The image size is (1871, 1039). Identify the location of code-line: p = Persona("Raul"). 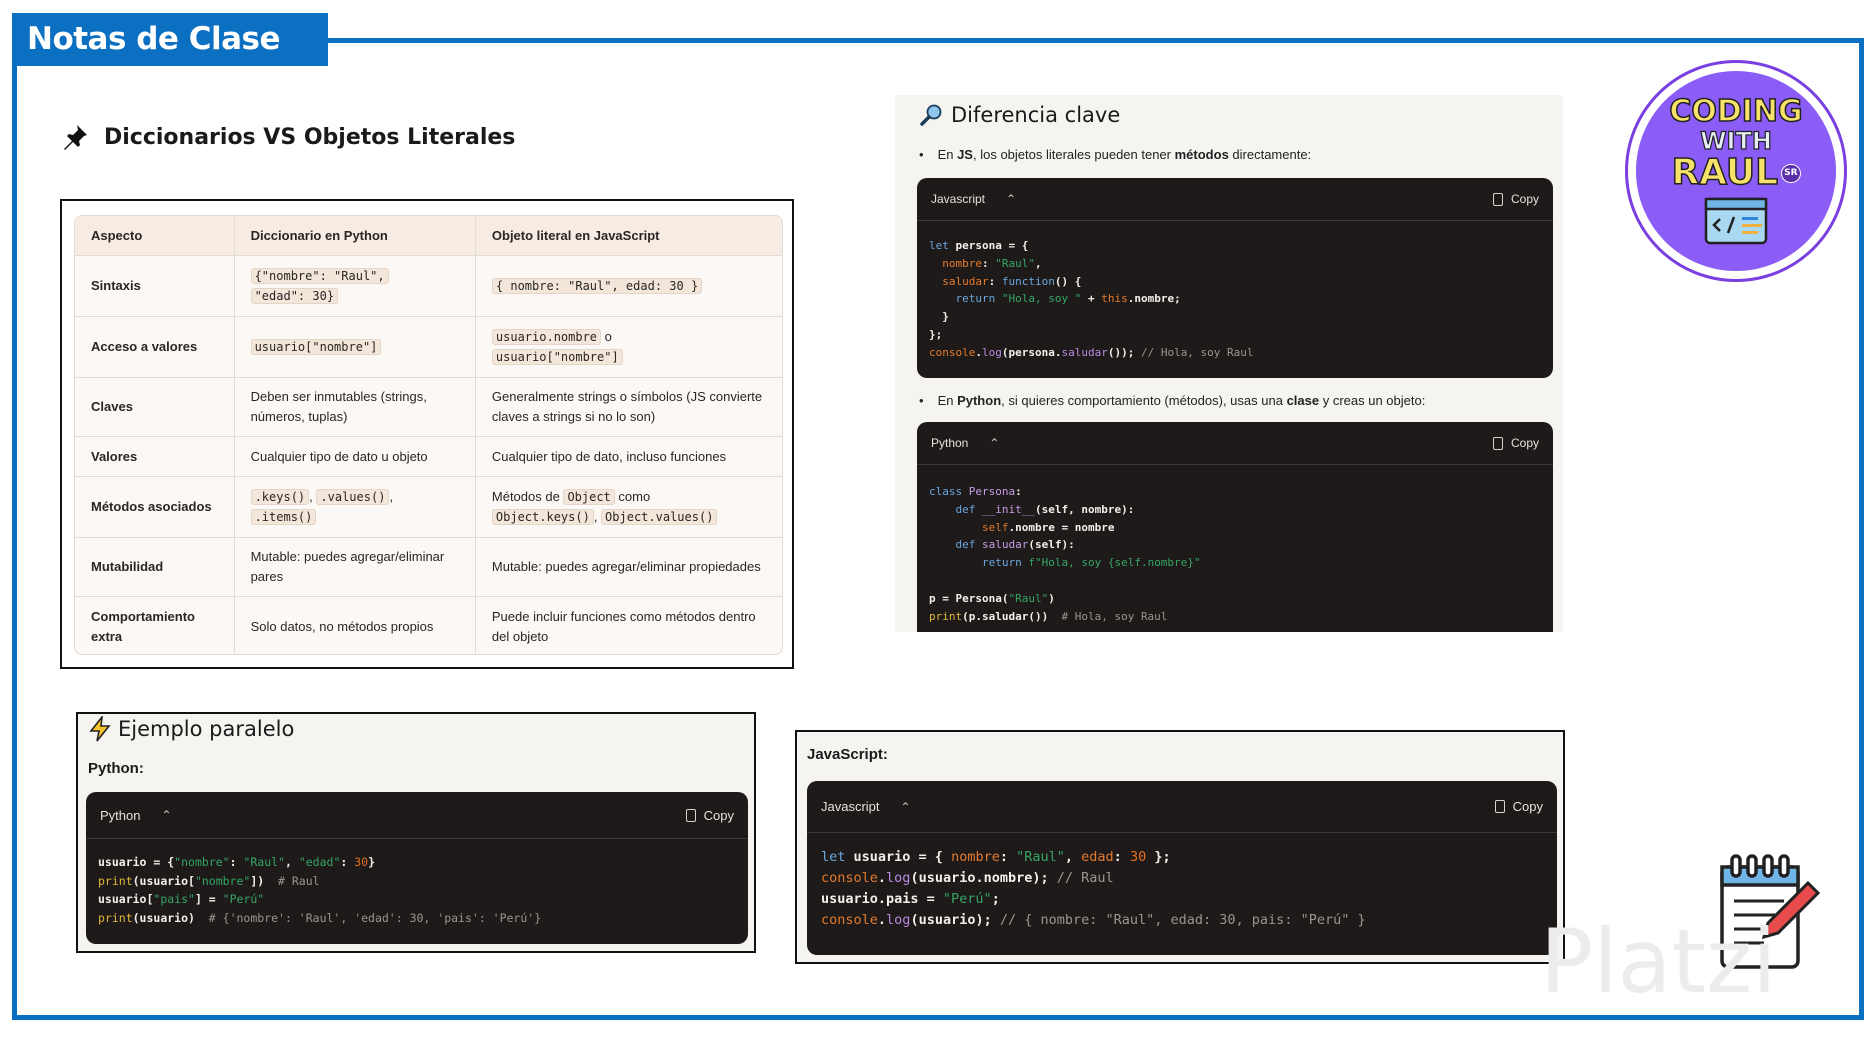
(1235, 599).